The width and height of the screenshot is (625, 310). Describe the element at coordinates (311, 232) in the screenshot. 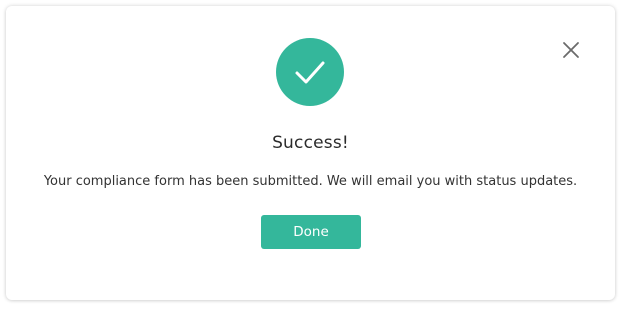

I see `done-button: Done` at that location.